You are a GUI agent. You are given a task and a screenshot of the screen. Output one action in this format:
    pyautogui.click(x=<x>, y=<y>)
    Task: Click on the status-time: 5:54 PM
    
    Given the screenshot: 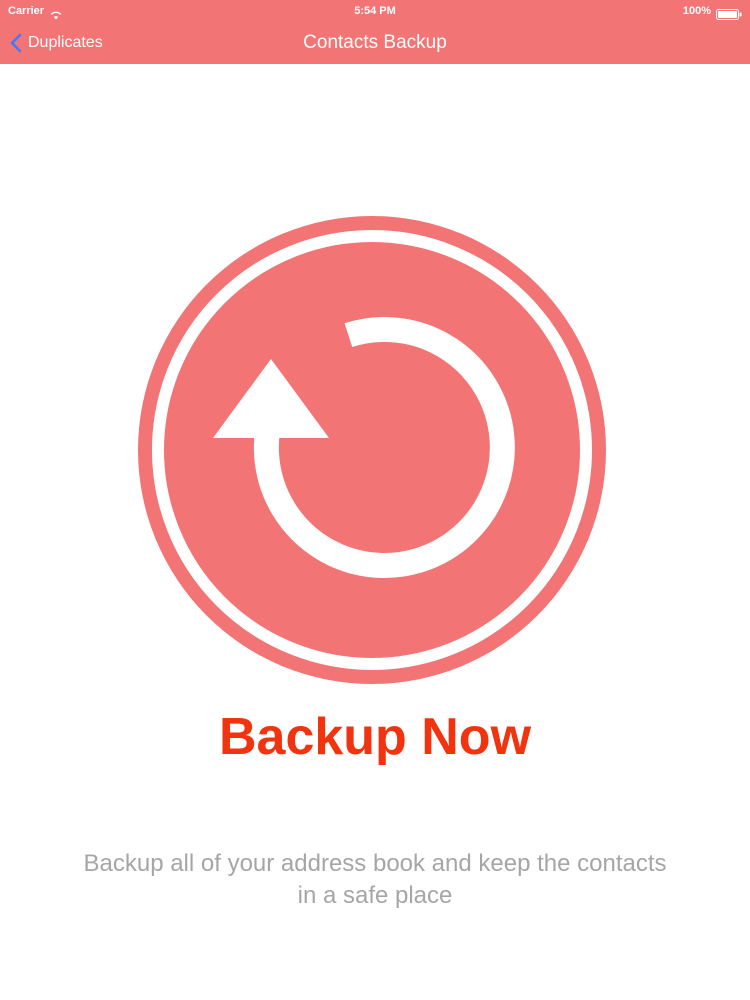 What is the action you would take?
    pyautogui.click(x=375, y=11)
    